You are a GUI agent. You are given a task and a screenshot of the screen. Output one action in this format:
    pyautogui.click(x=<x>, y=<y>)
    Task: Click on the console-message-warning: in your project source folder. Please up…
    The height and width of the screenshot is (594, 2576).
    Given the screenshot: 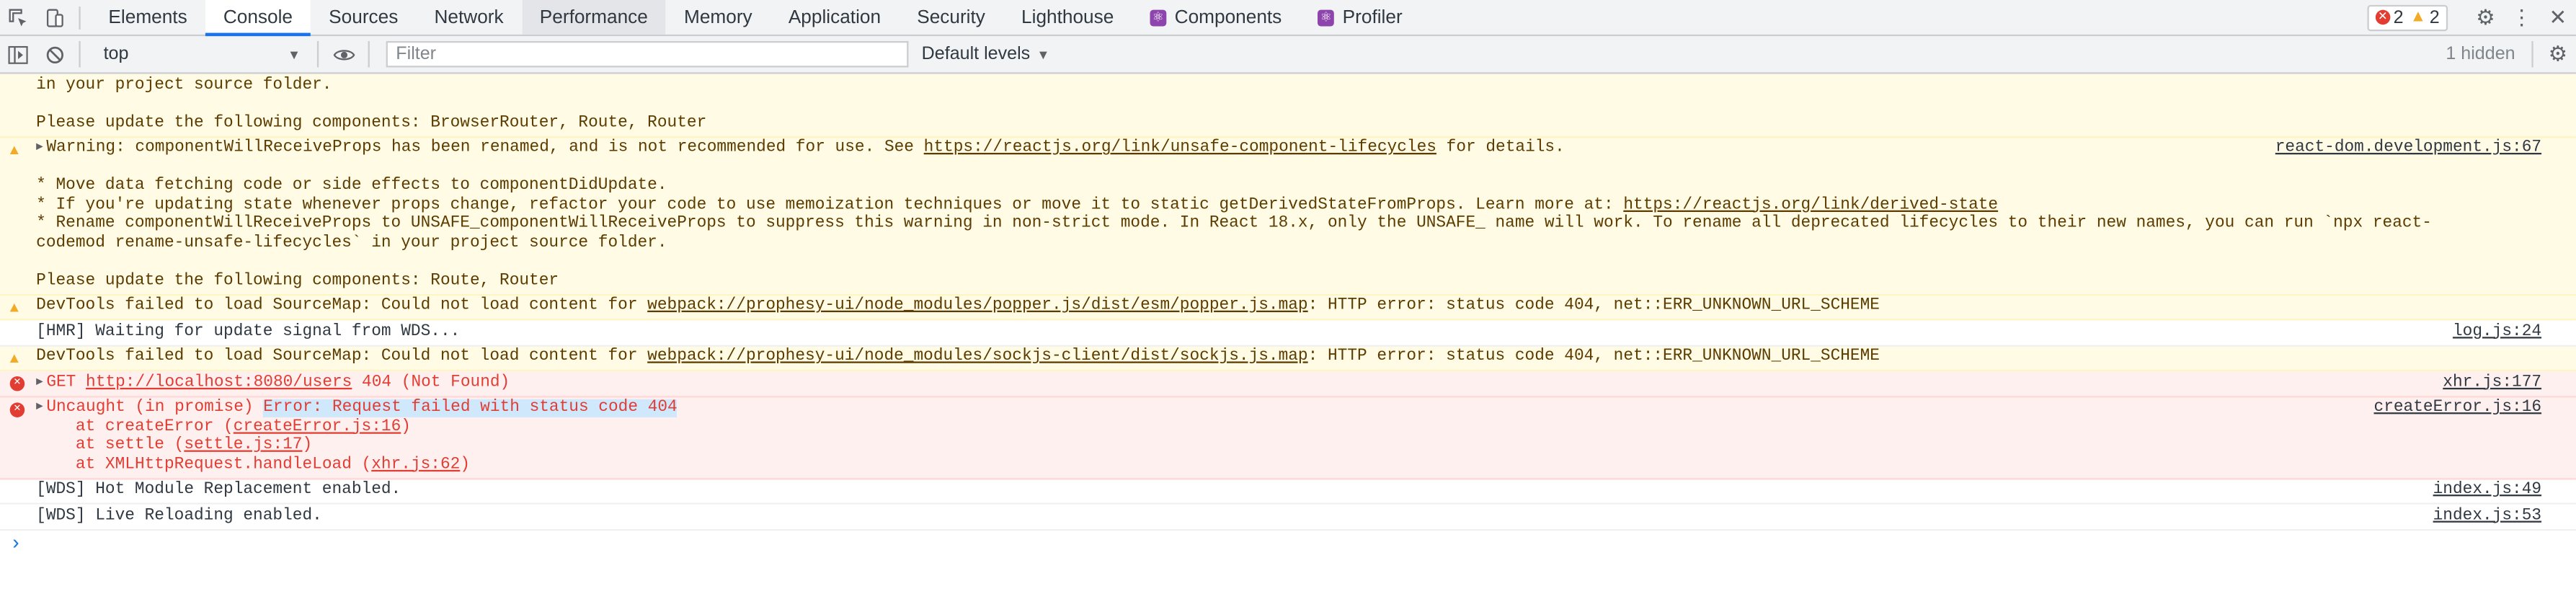 What is the action you would take?
    pyautogui.click(x=1288, y=106)
    